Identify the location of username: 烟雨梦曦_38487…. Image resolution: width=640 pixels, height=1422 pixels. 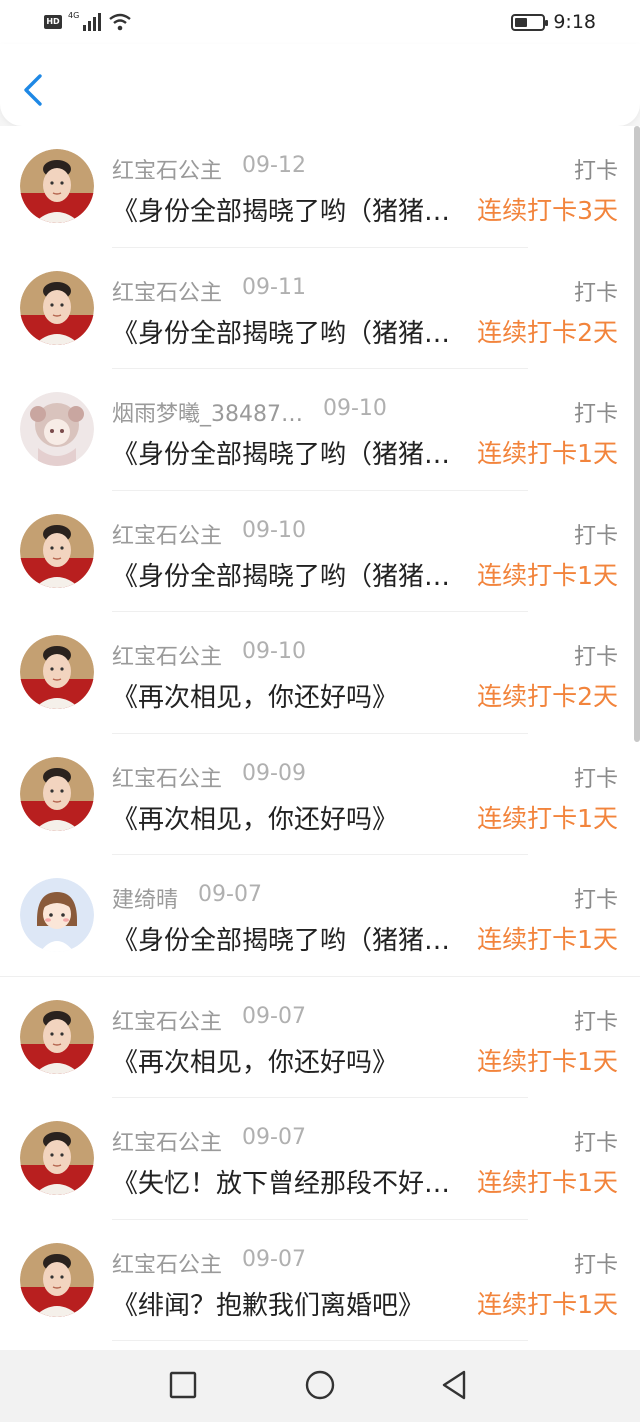
(207, 412).